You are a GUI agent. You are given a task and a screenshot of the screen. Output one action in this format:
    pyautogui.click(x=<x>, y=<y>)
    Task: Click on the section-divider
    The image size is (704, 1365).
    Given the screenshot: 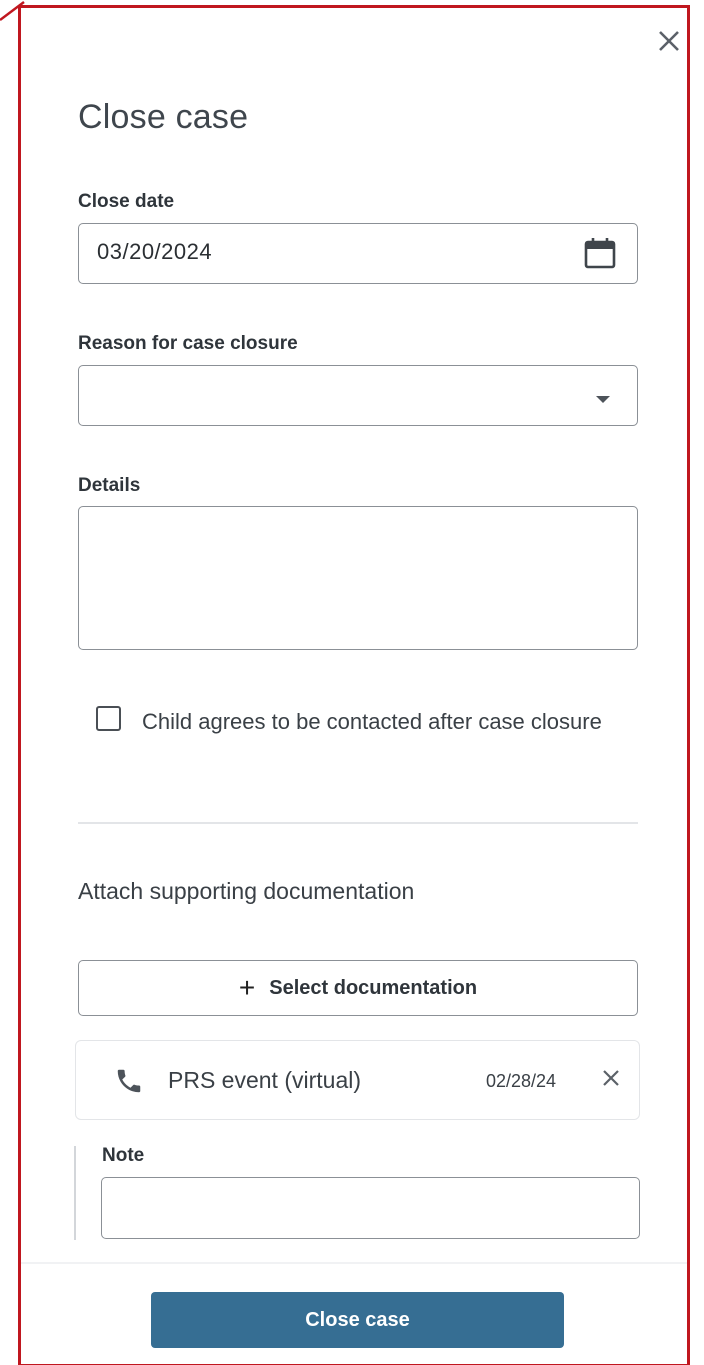 What is the action you would take?
    pyautogui.click(x=358, y=823)
    